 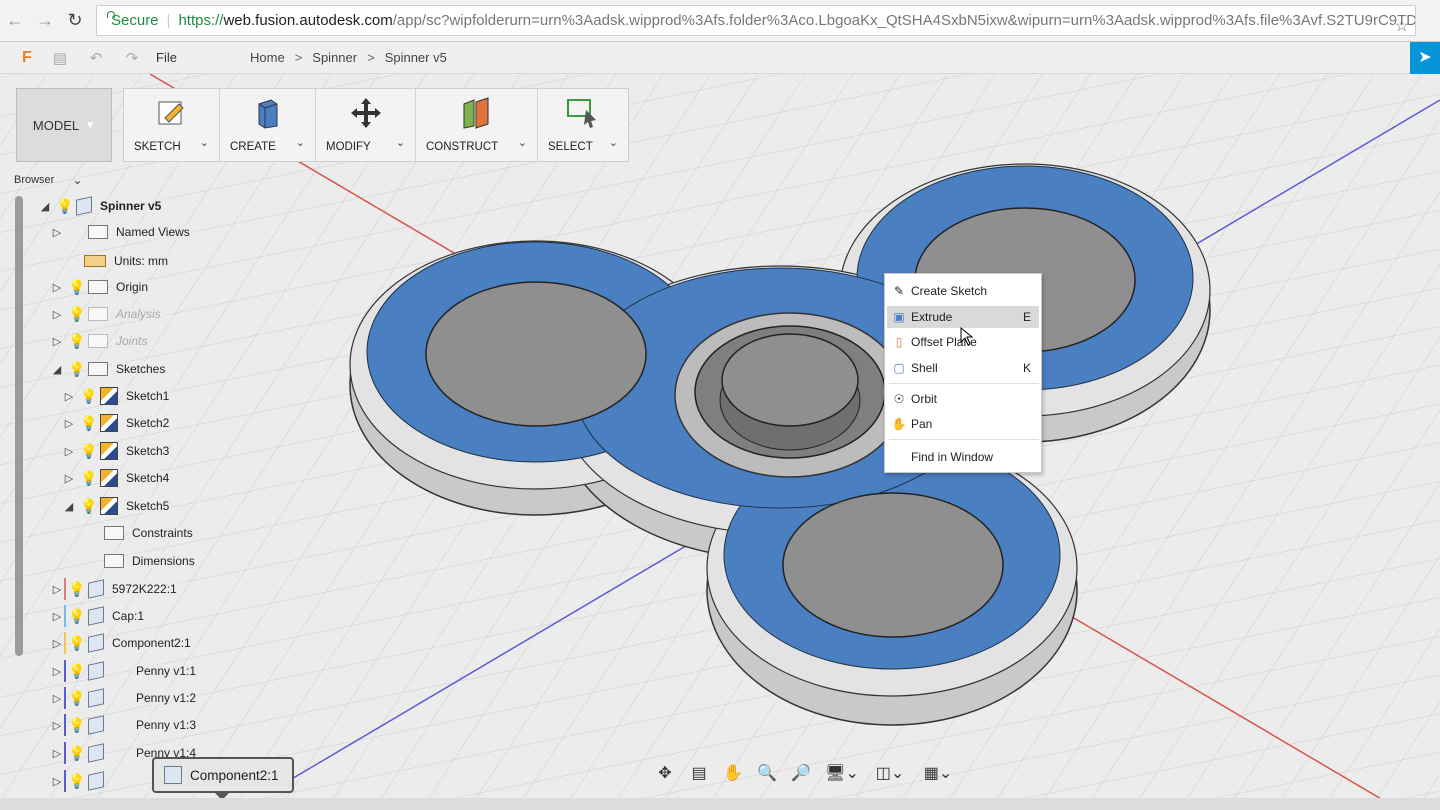 What do you see at coordinates (665, 773) in the screenshot?
I see `orbit-tool-icon: ✥` at bounding box center [665, 773].